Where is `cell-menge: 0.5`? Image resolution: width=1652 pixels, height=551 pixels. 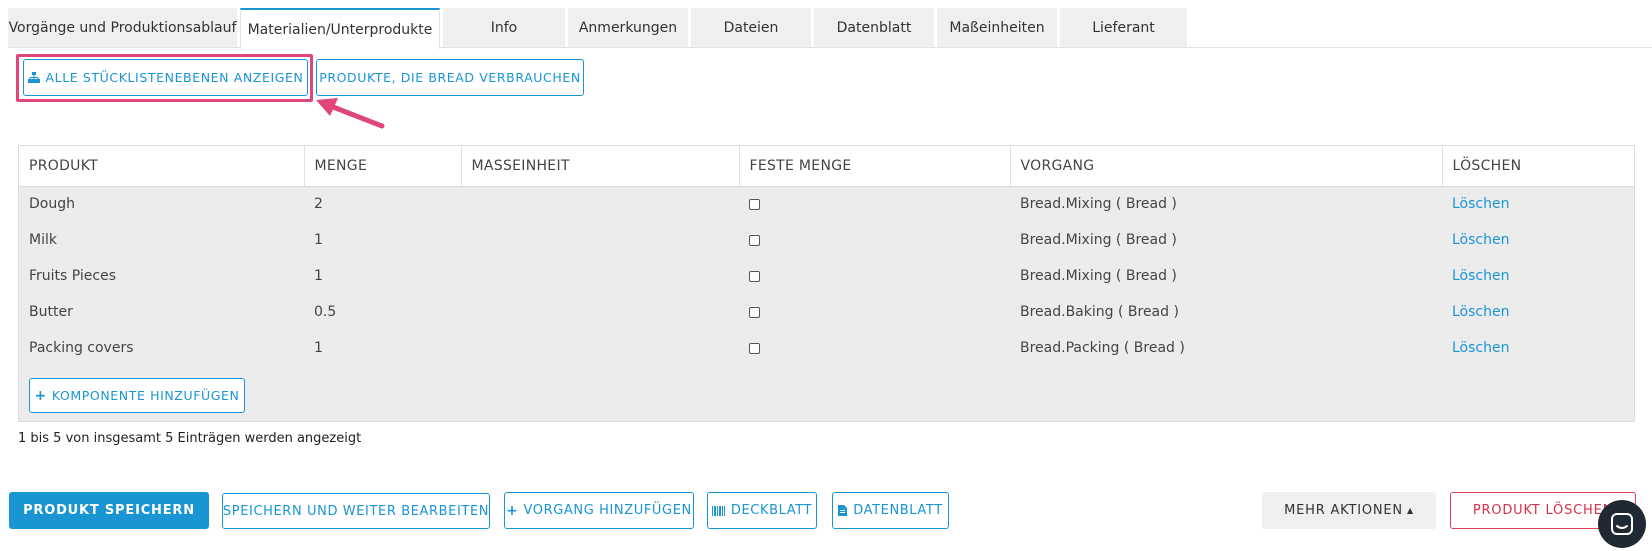 cell-menge: 0.5 is located at coordinates (382, 312).